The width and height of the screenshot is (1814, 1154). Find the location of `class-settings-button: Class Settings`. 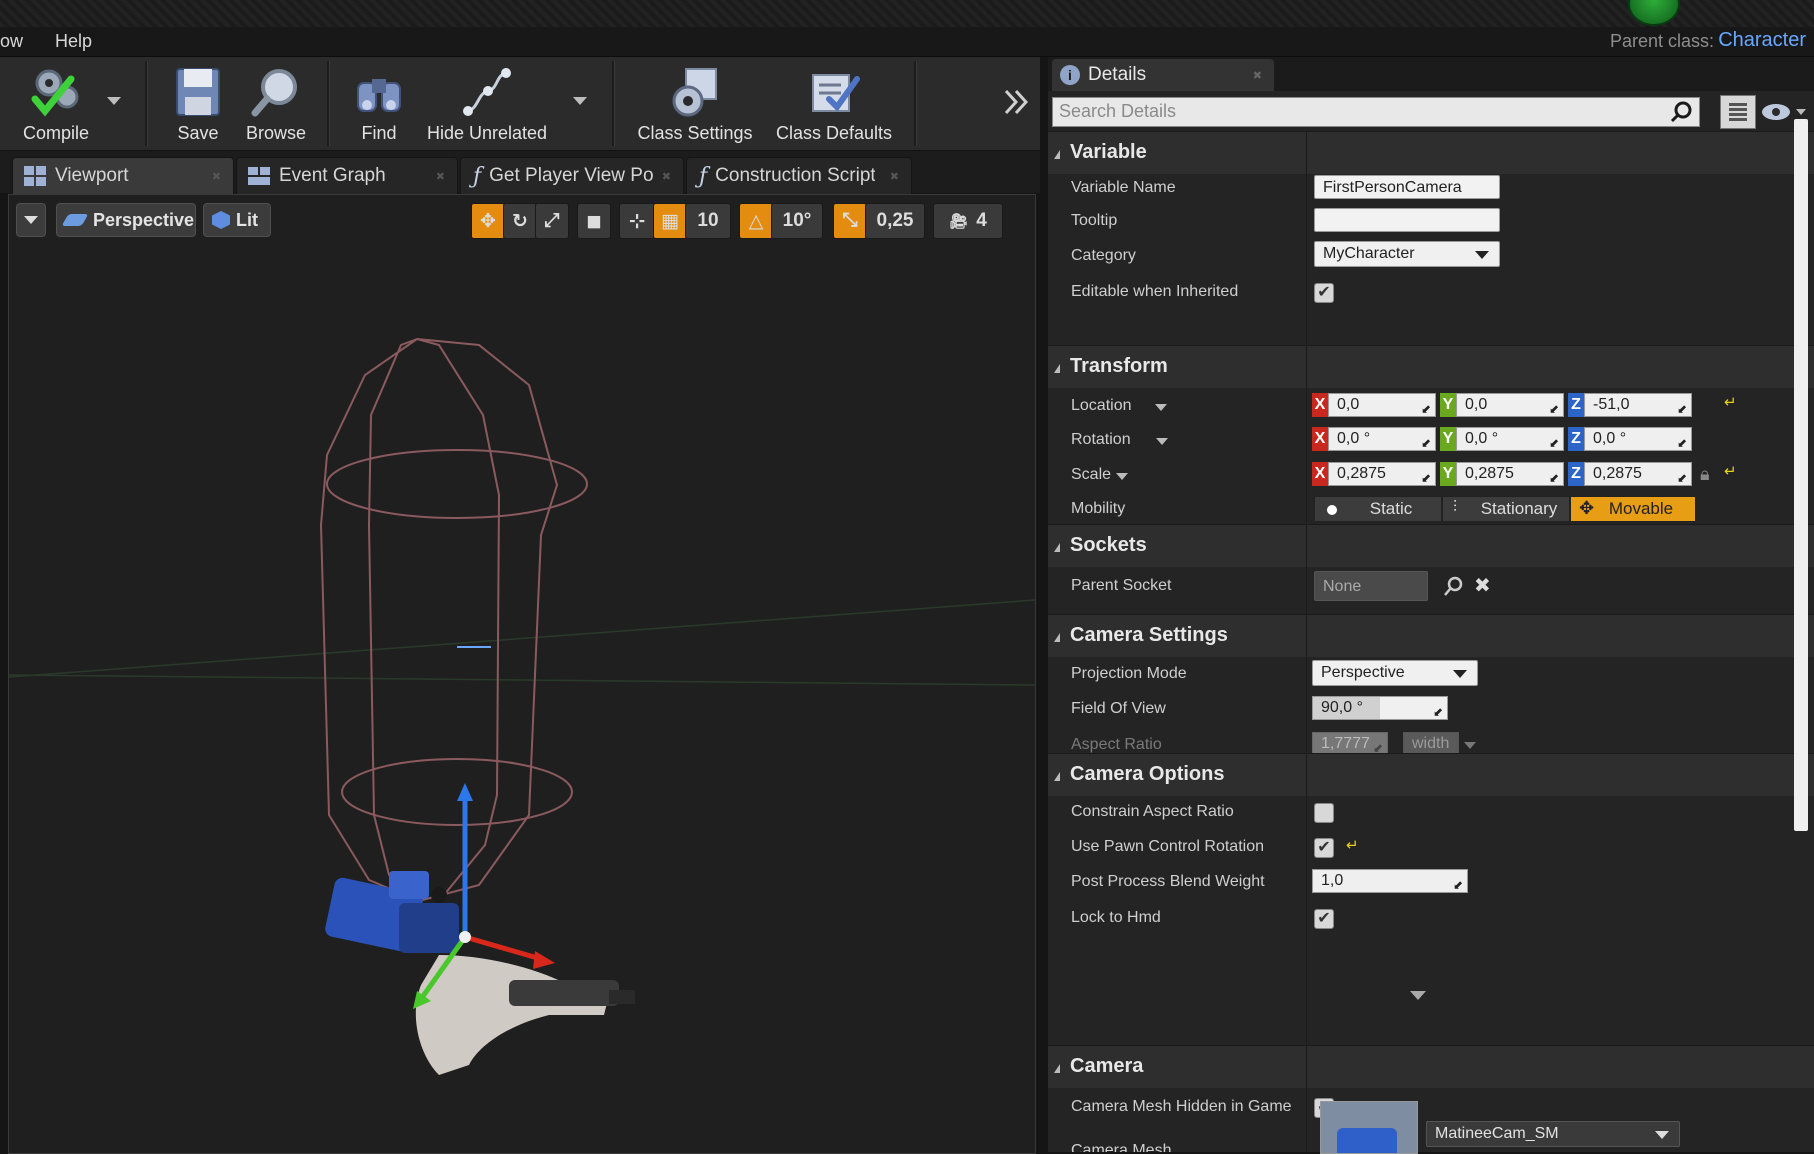

class-settings-button: Class Settings is located at coordinates (695, 103).